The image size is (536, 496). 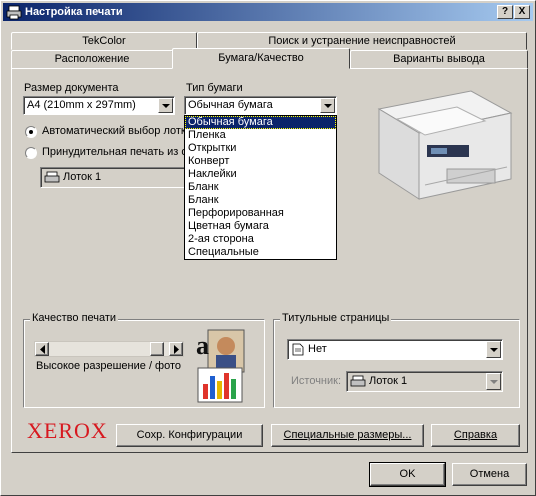 What do you see at coordinates (260, 213) in the screenshot?
I see `paper-type-option: Перфорированная` at bounding box center [260, 213].